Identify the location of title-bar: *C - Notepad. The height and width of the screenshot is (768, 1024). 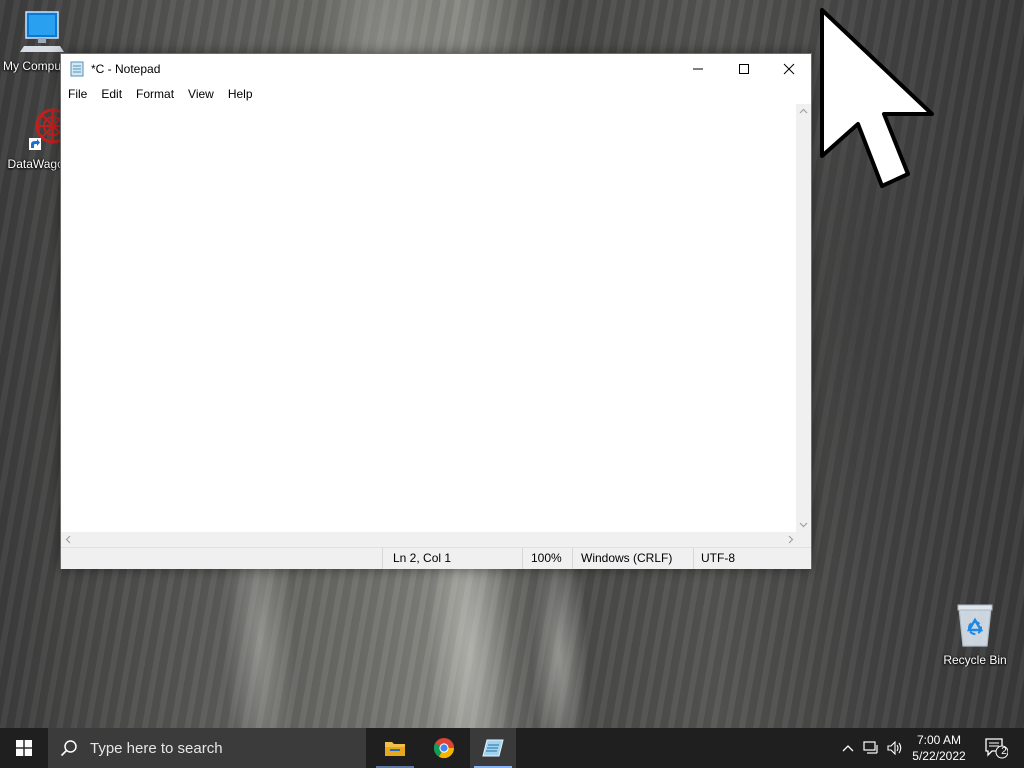
(436, 69).